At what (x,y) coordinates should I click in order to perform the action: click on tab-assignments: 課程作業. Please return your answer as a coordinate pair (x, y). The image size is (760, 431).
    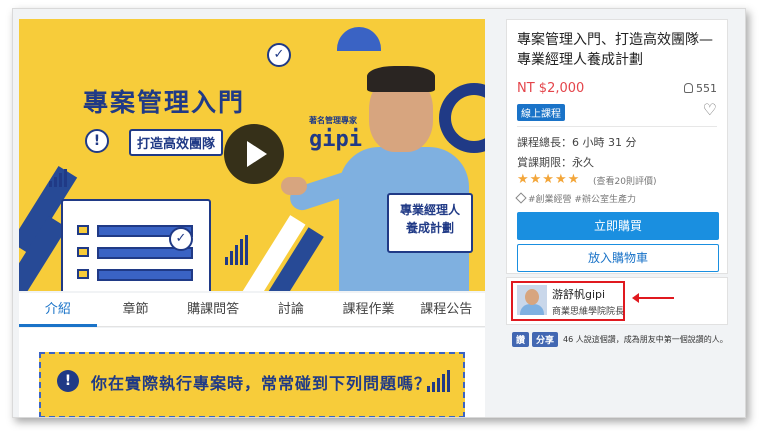
    Looking at the image, I should click on (369, 309).